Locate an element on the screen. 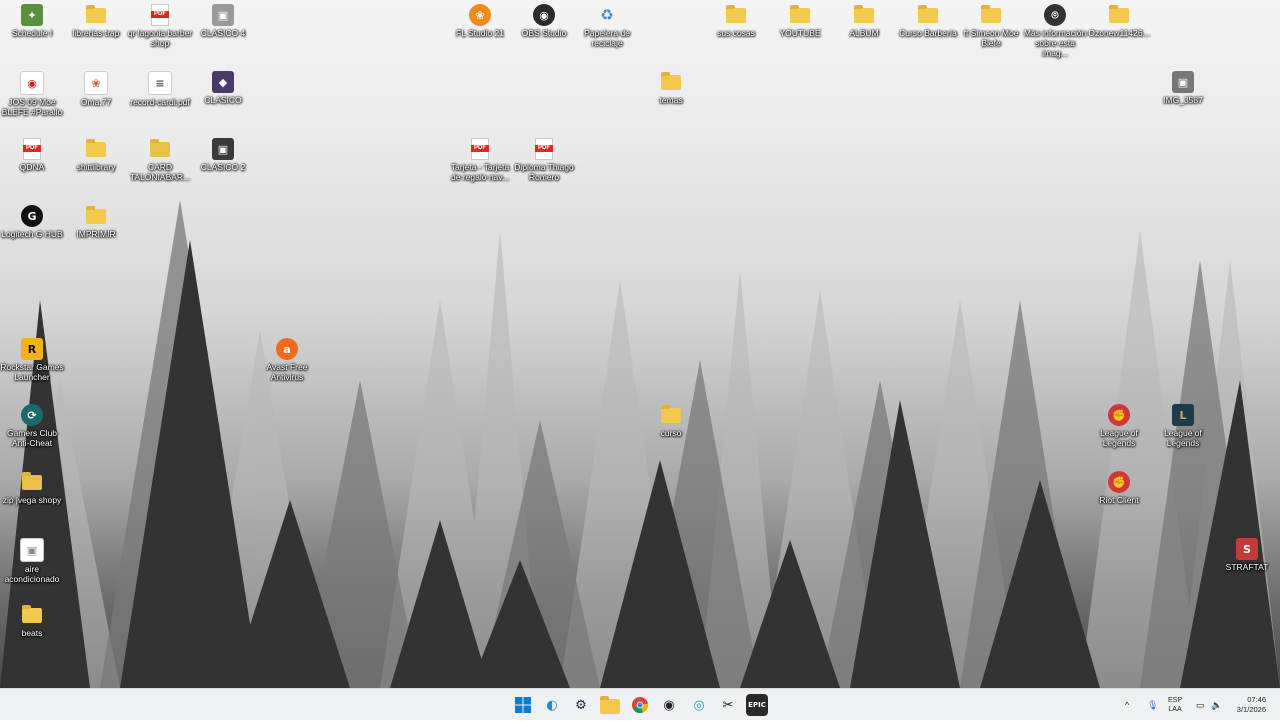 This screenshot has width=1280, height=721. icon-label: Avast Free Antivirus is located at coordinates (287, 372).